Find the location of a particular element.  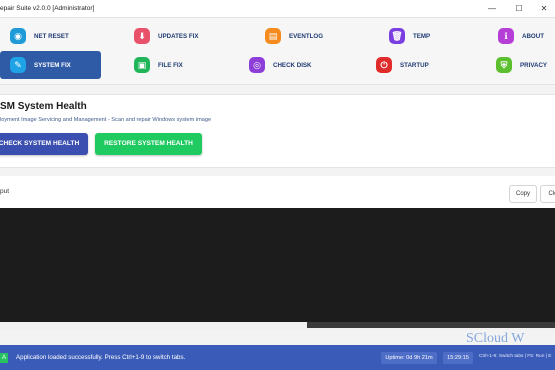

trash-icon: 🗑 is located at coordinates (397, 36).